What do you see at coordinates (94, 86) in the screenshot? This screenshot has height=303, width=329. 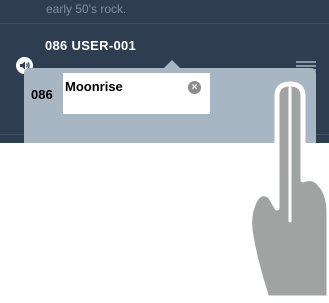 I see `preset-name-input-value: Moonrise` at bounding box center [94, 86].